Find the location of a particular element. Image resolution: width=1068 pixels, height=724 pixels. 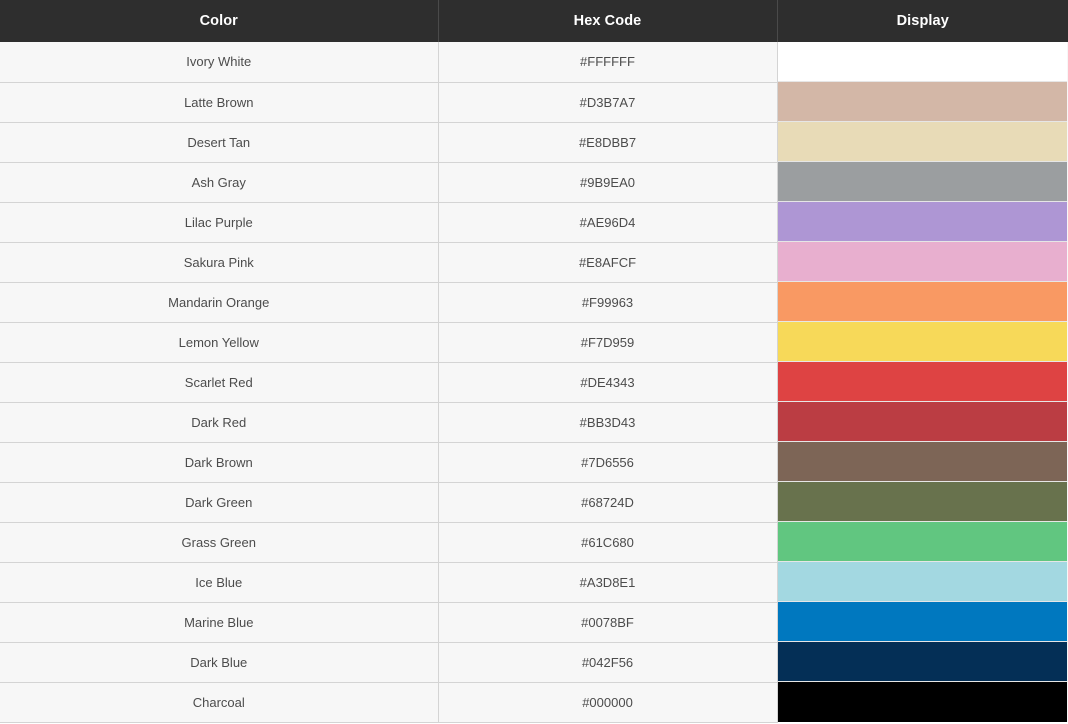

color-name-cell: Lilac Purple is located at coordinates (219, 222).